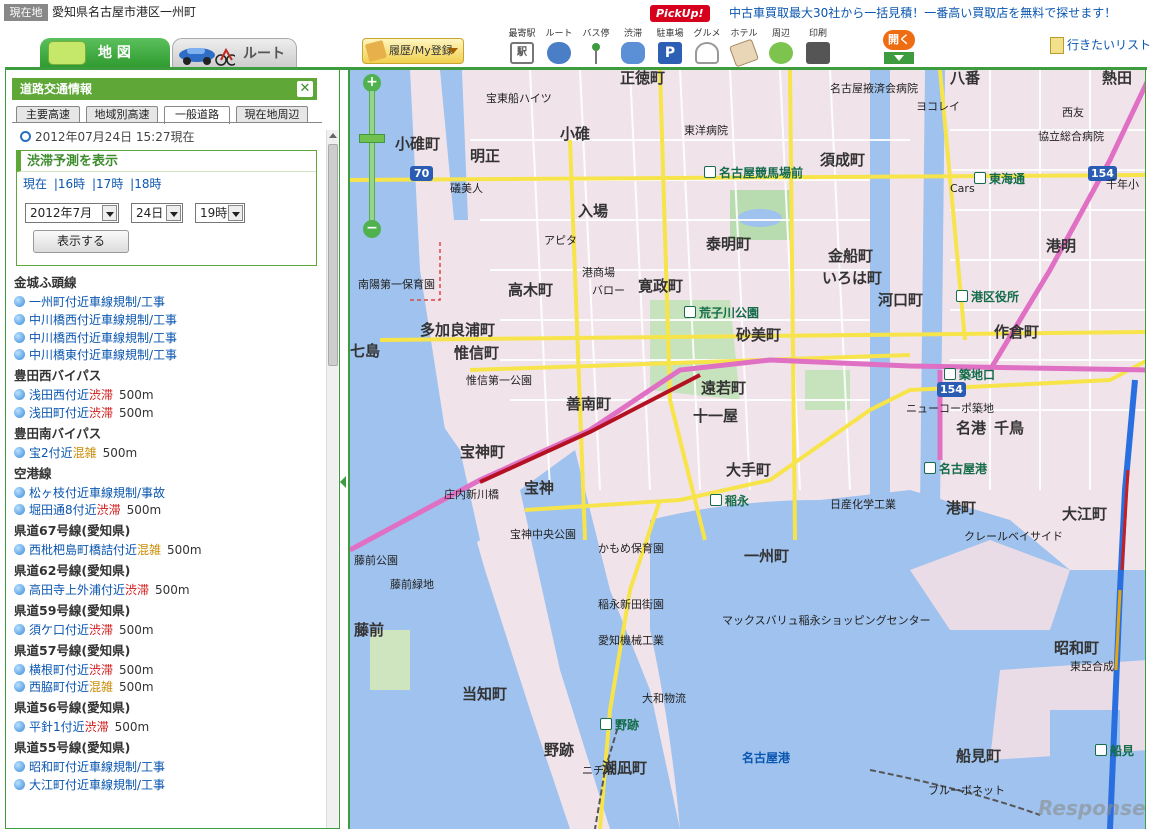  I want to click on prediction-link-17: |17時, so click(107, 184).